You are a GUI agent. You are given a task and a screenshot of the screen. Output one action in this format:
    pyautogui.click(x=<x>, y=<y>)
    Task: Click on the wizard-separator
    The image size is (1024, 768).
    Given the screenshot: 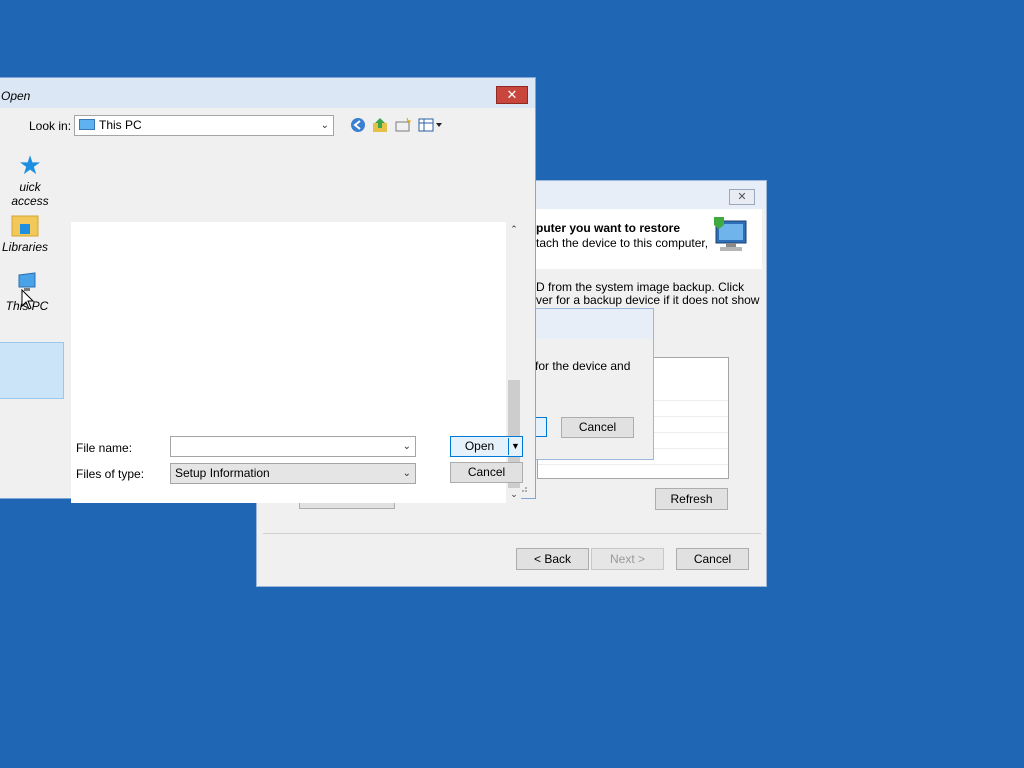 What is the action you would take?
    pyautogui.click(x=512, y=533)
    